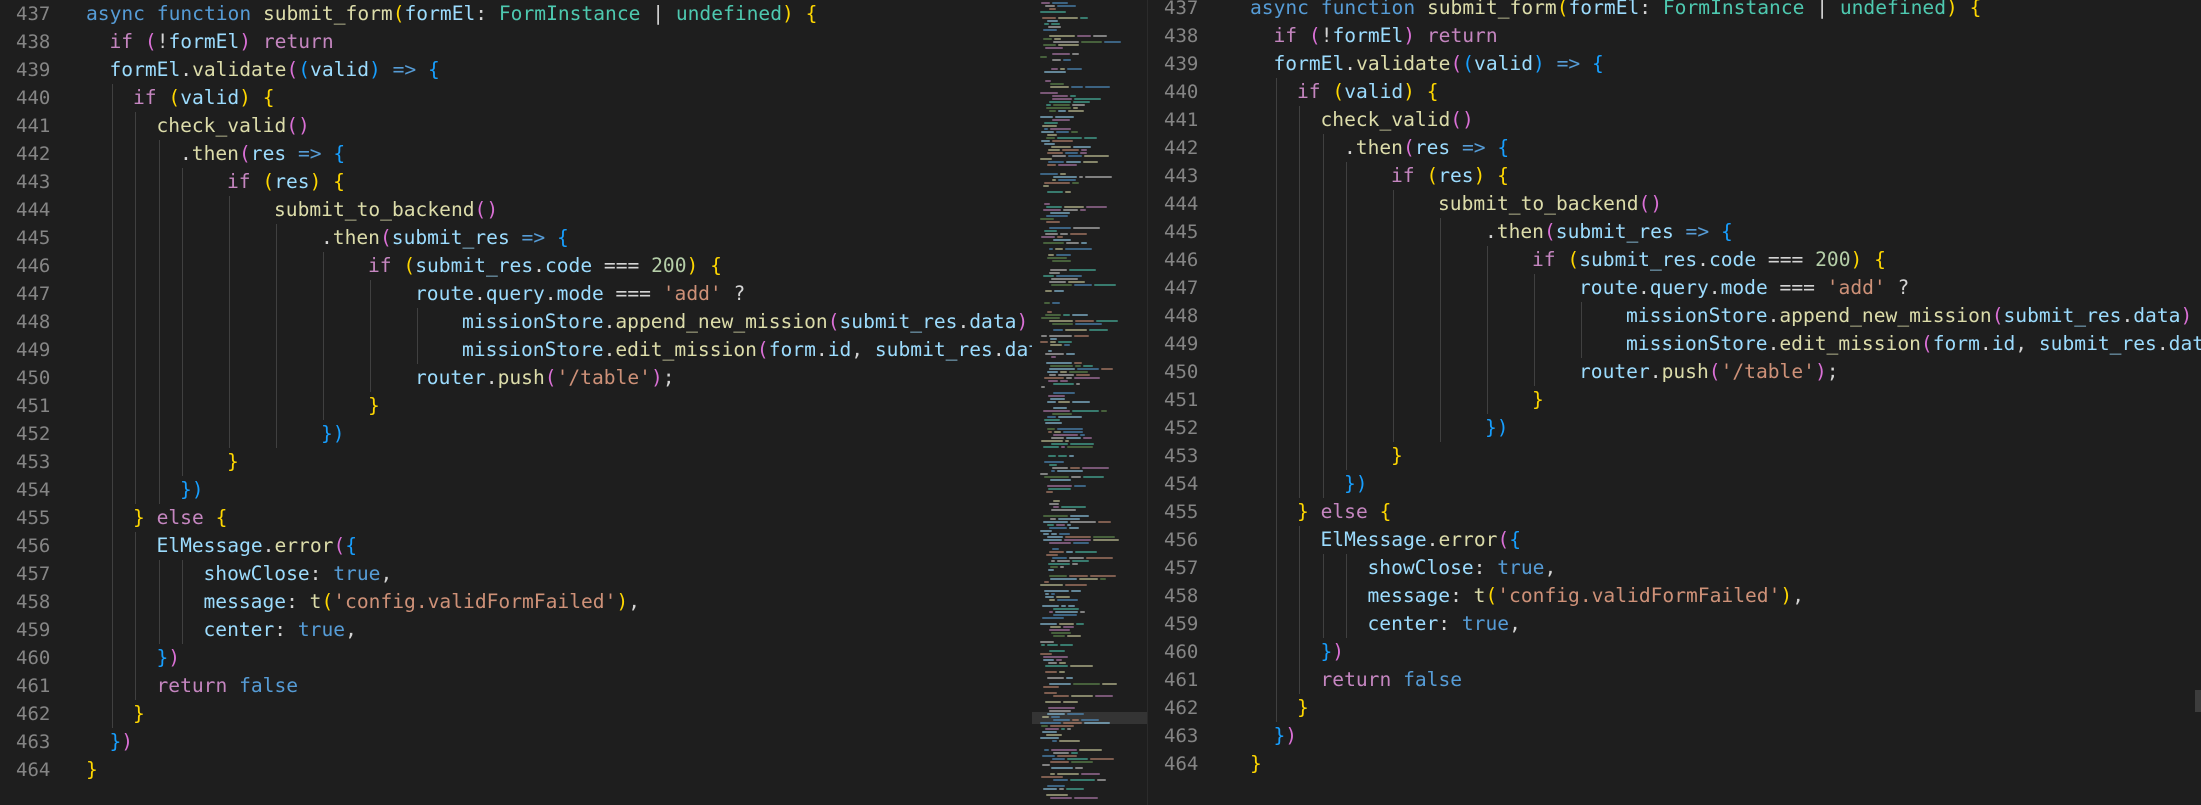 This screenshot has width=2201, height=805. I want to click on line-number: 445, so click(1181, 232).